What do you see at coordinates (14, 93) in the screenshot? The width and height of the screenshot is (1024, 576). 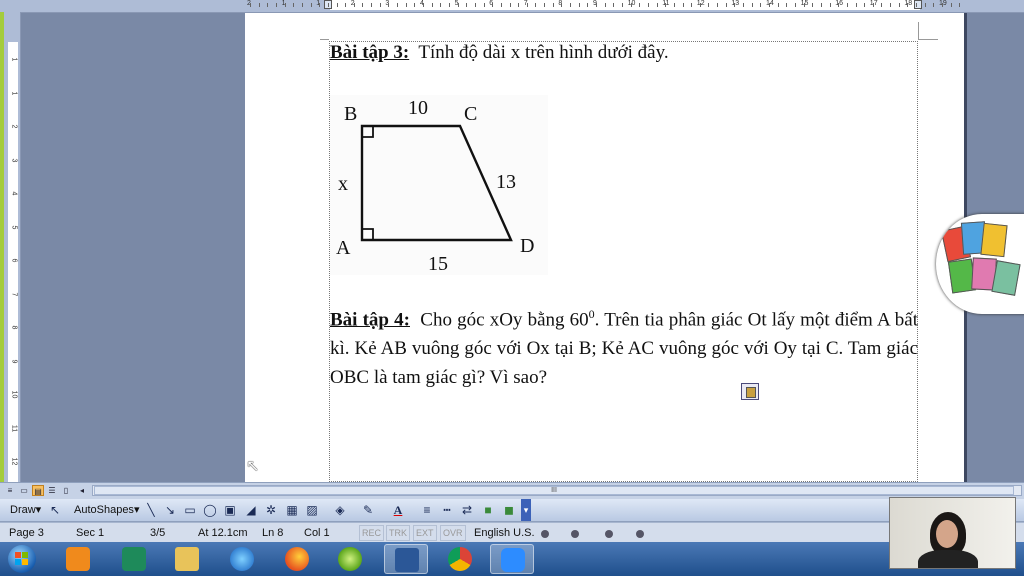 I see `ruler-number: 1` at bounding box center [14, 93].